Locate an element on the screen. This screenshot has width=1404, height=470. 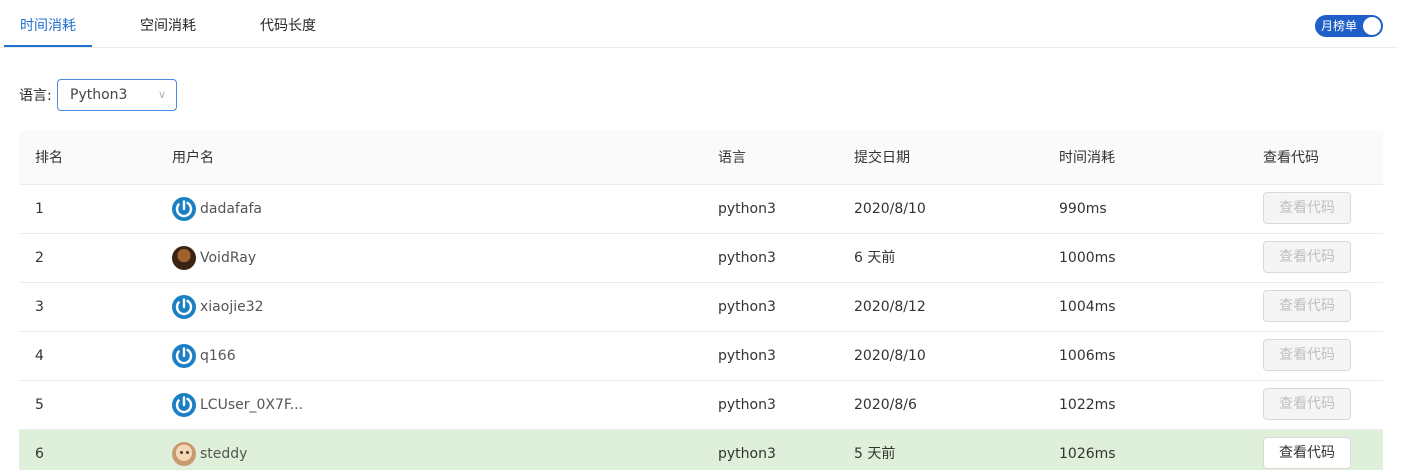
username-link: xiaojie32 is located at coordinates (232, 307).